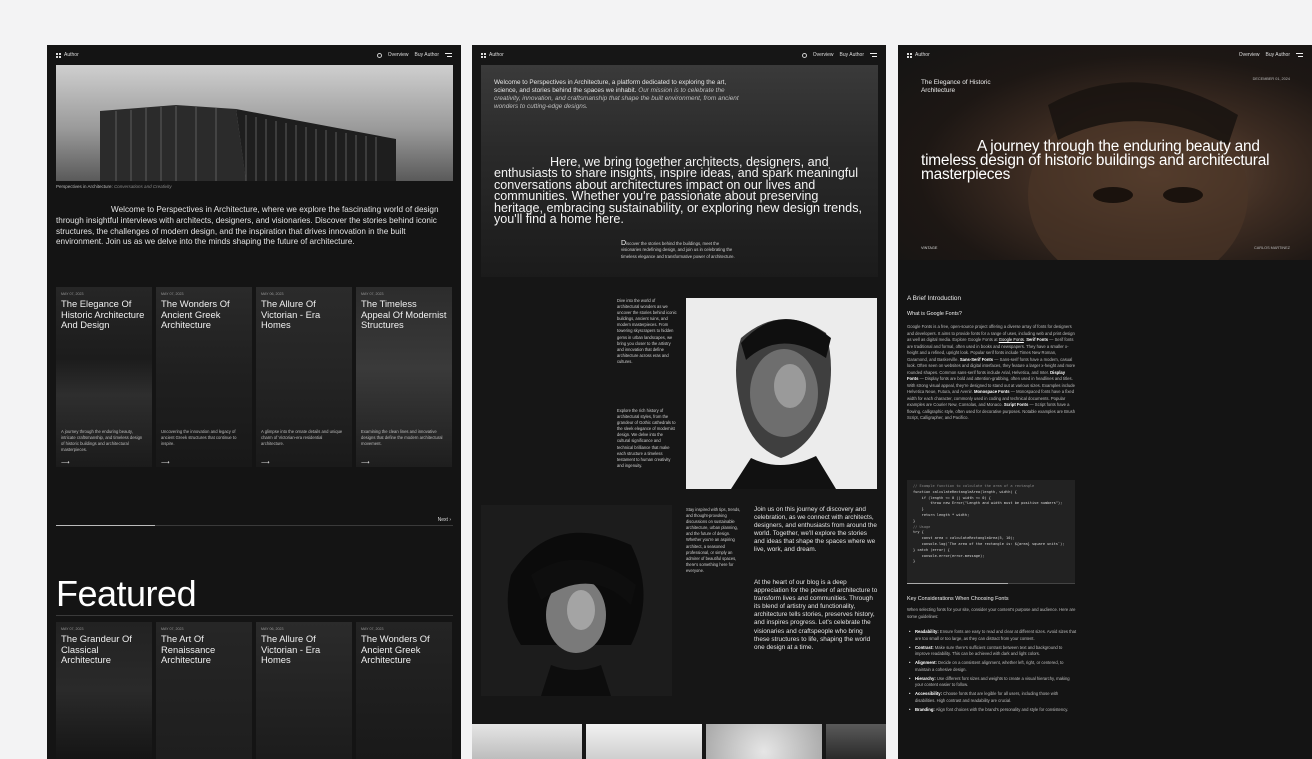 The height and width of the screenshot is (759, 1312). I want to click on portrait-woman-image, so click(576, 600).